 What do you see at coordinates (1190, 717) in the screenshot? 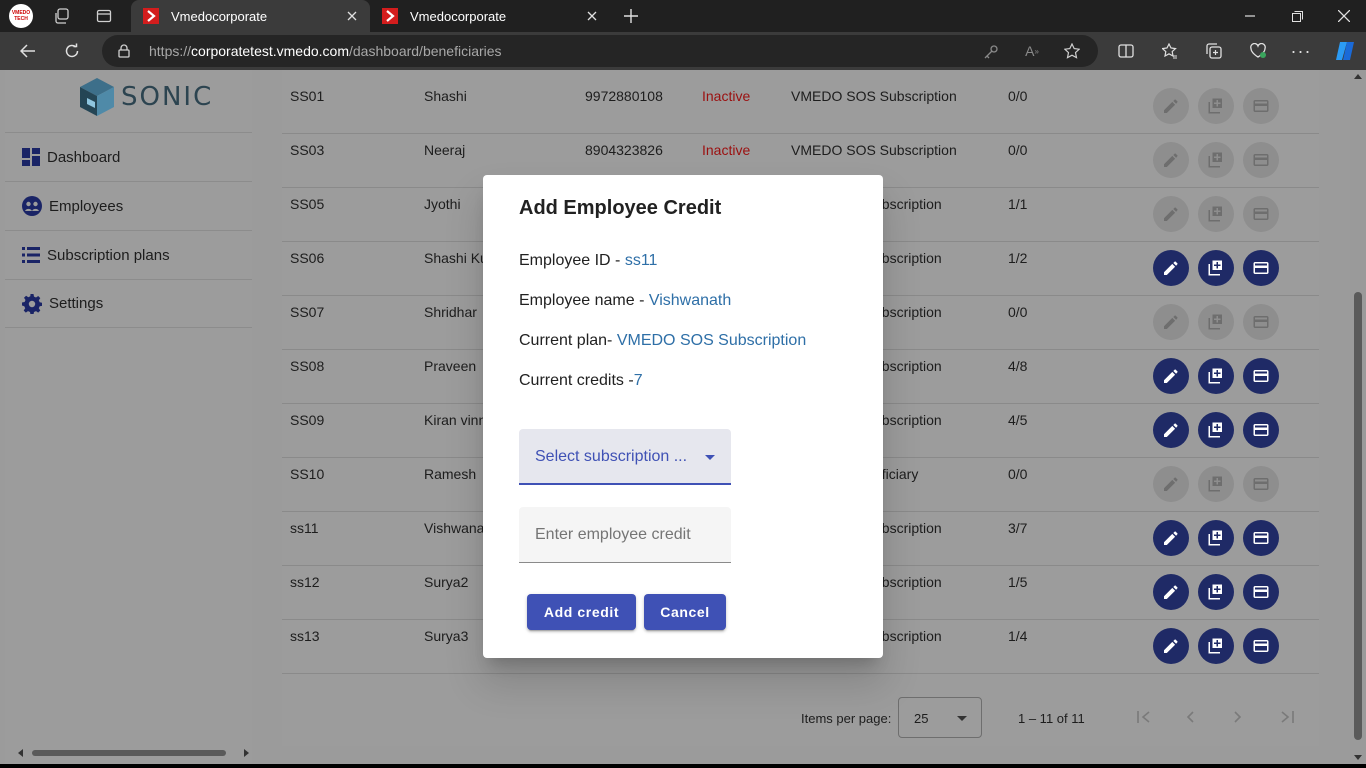
I see `previous-page-icon` at bounding box center [1190, 717].